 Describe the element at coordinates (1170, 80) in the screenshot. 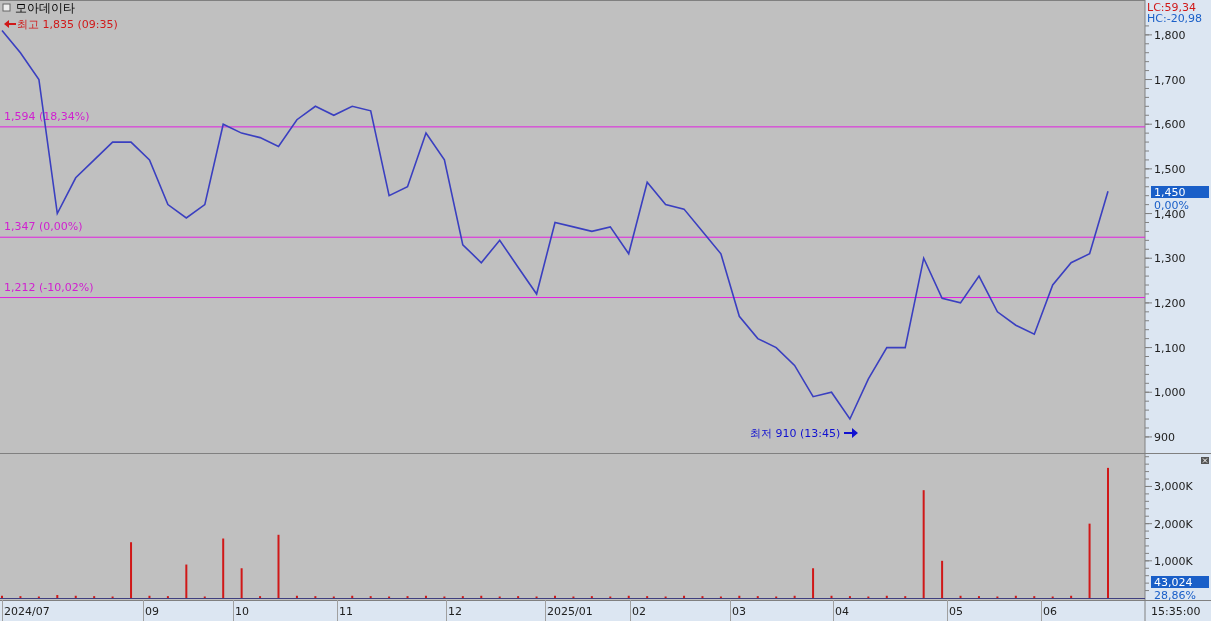

I see `y-axis-label: 1,700` at that location.